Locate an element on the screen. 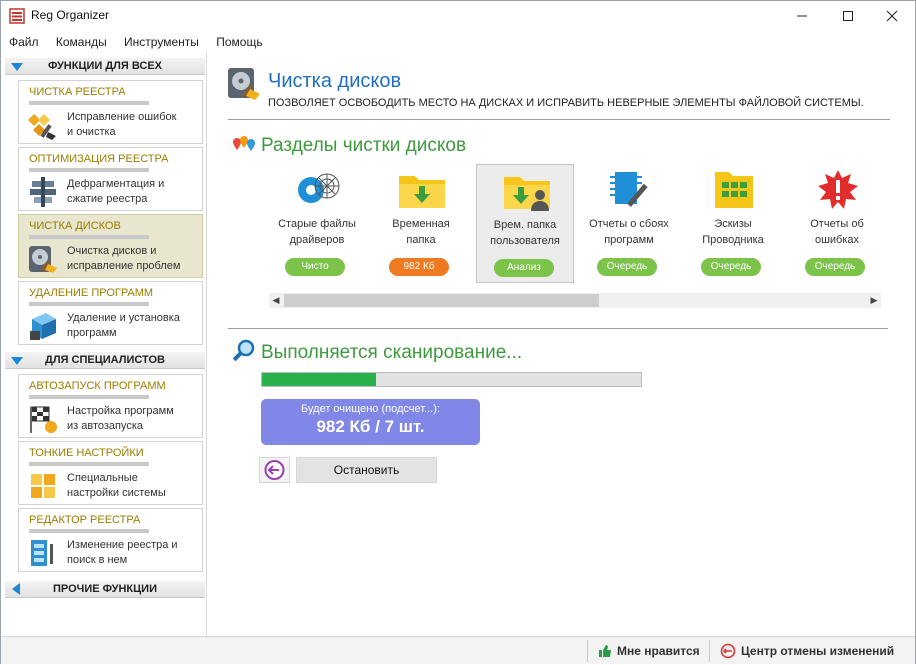 The image size is (916, 665). scroll-thumb is located at coordinates (441, 300).